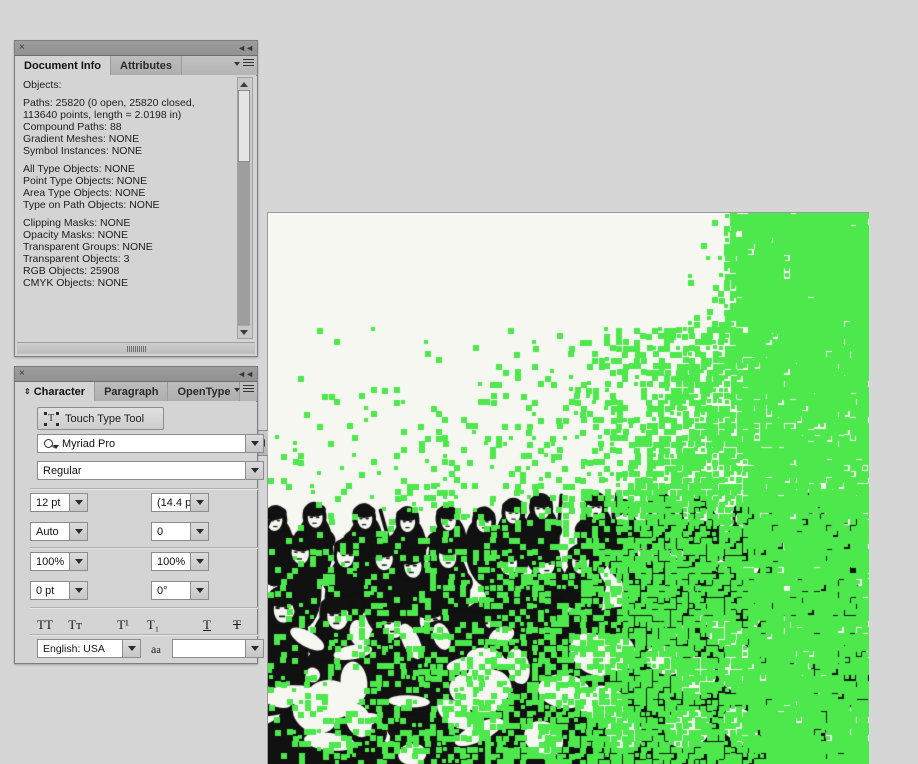 This screenshot has height=764, width=918. Describe the element at coordinates (199, 561) in the screenshot. I see `horizontal-scale-dropdown-arrow` at that location.